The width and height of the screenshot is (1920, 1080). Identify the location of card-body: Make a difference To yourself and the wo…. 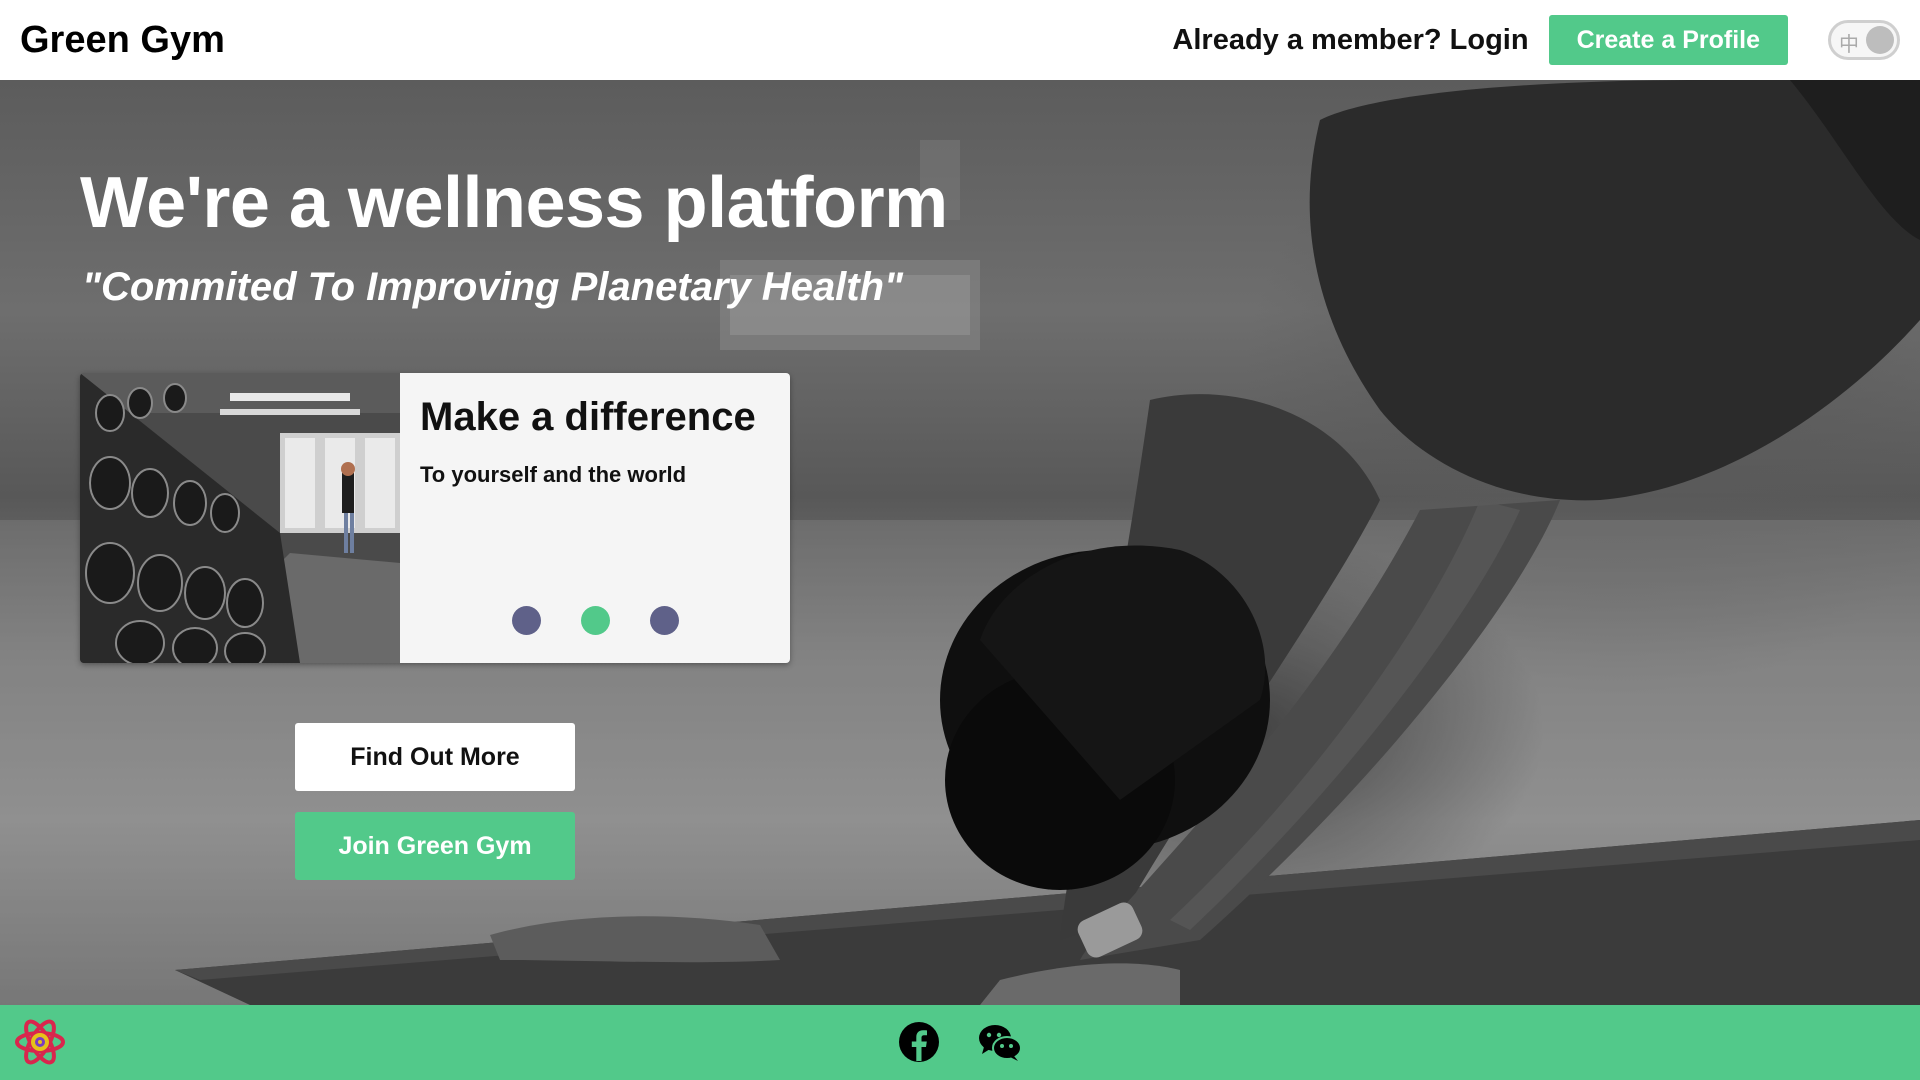
(595, 518).